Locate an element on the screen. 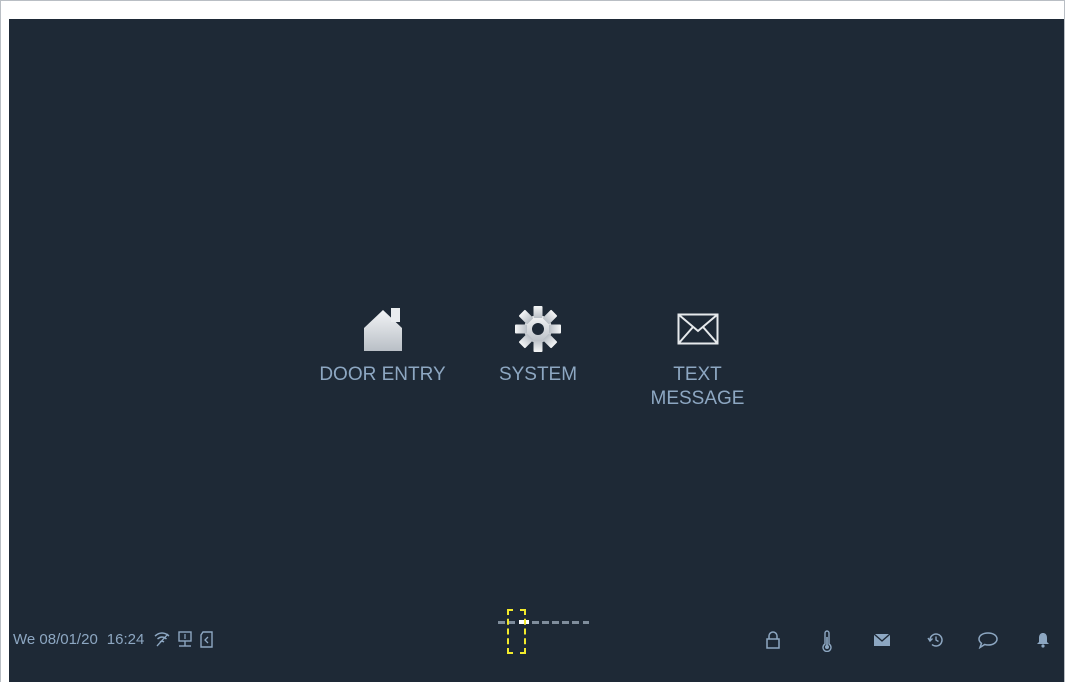 The width and height of the screenshot is (1065, 700). system-tile: SYSTEM is located at coordinates (538, 345).